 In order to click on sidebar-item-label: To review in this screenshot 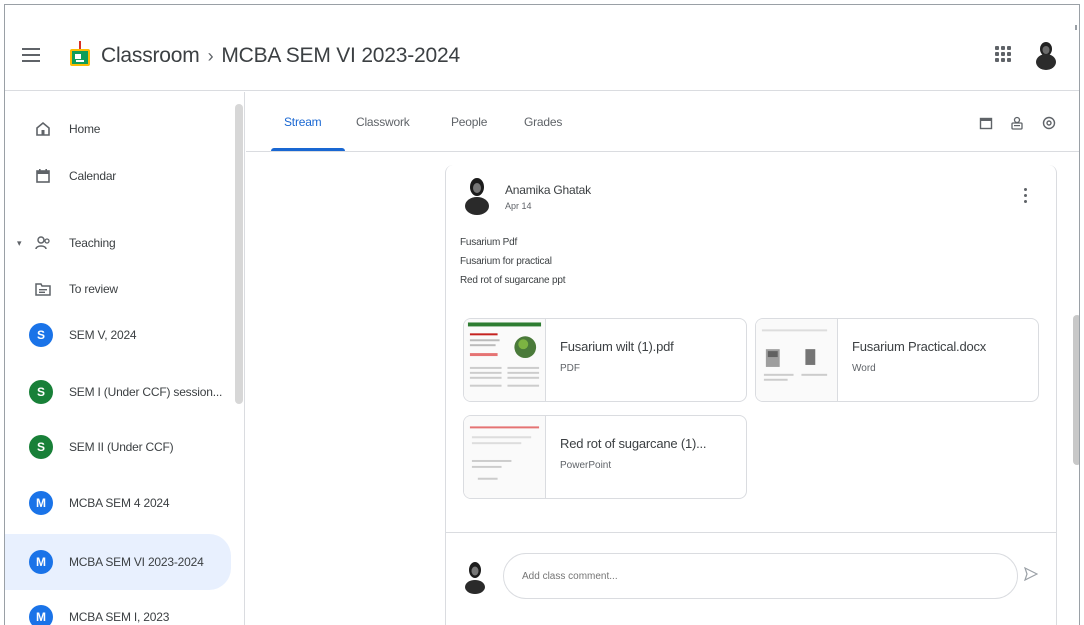, I will do `click(93, 289)`.